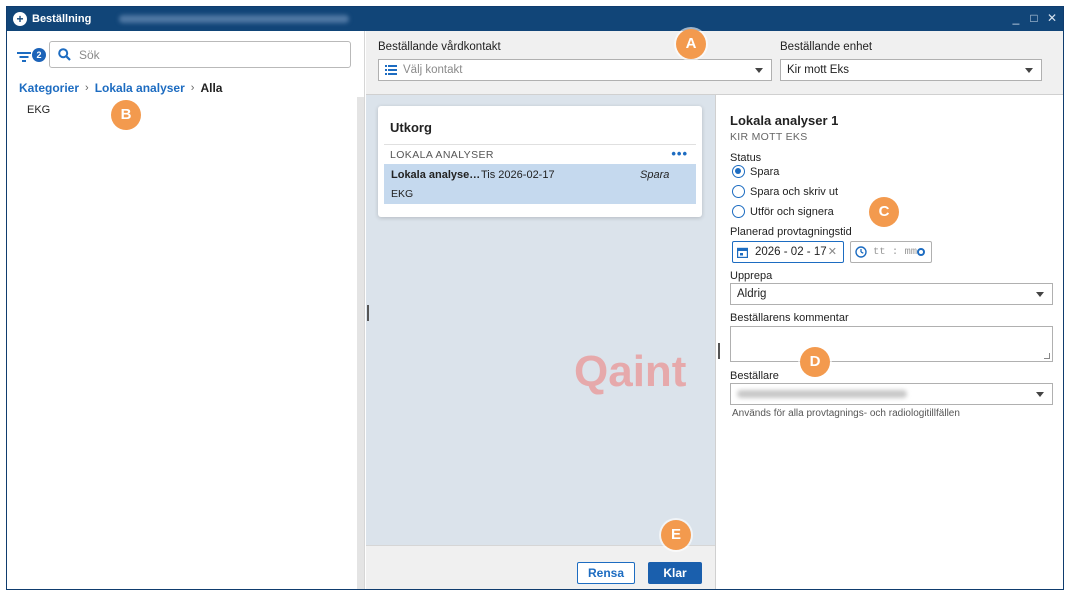  What do you see at coordinates (411, 127) in the screenshot?
I see `outbox-heading: Utkorg` at bounding box center [411, 127].